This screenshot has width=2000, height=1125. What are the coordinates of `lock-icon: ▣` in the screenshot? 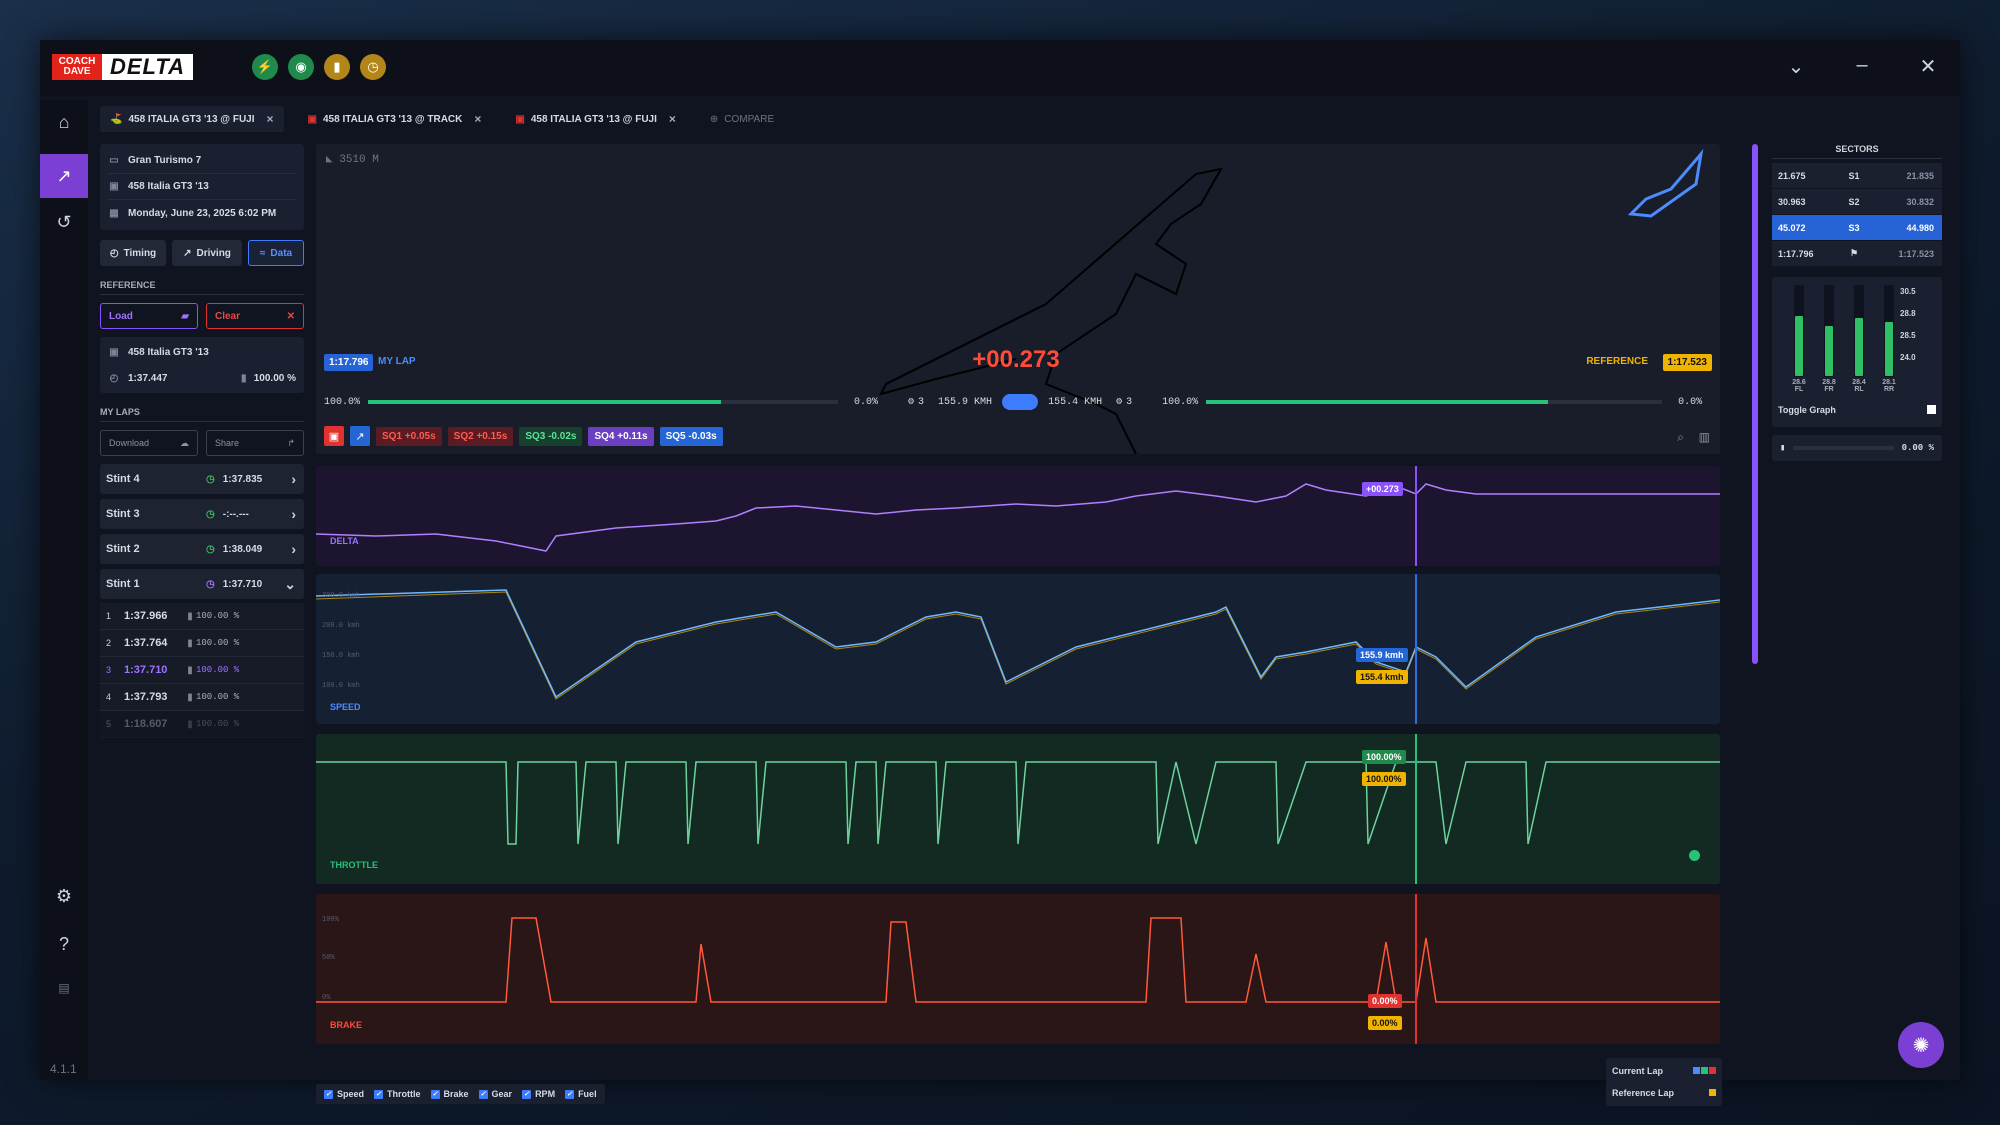 It's located at (334, 436).